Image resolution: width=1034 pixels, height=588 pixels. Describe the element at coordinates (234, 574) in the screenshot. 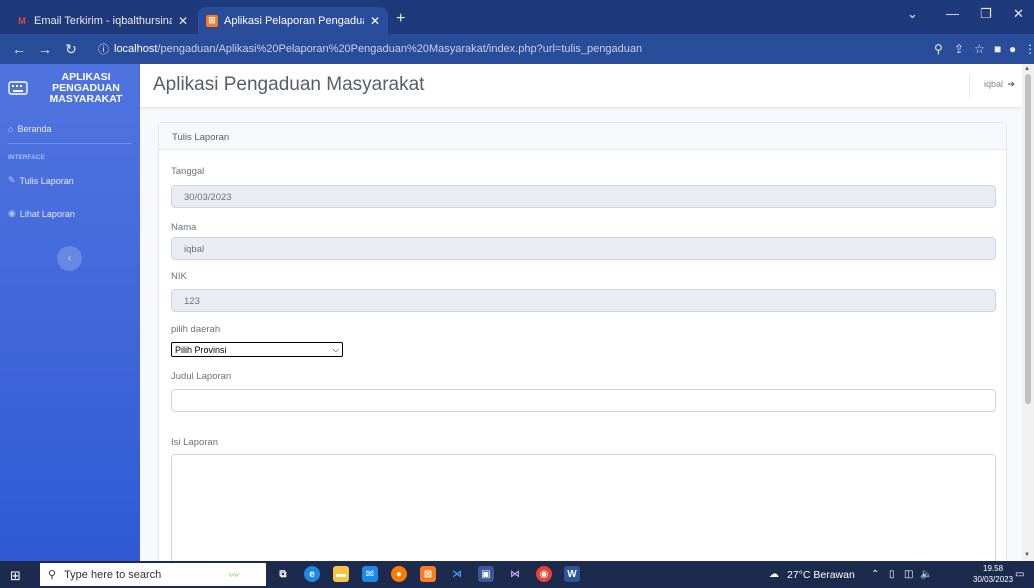

I see `search-highlight-icon: 〰` at that location.